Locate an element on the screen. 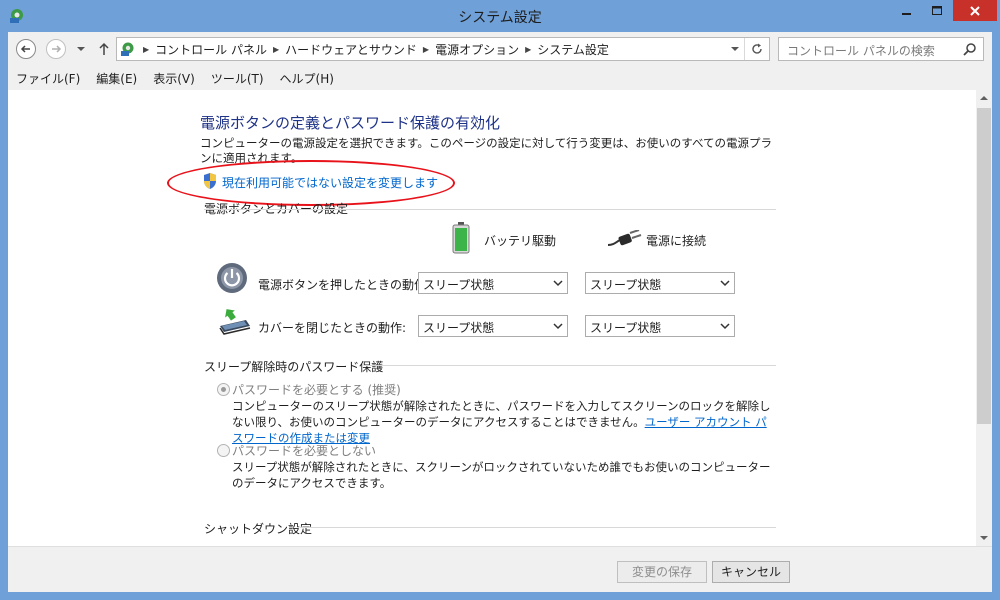  battery-column-label: バッテリ駆動 is located at coordinates (520, 241).